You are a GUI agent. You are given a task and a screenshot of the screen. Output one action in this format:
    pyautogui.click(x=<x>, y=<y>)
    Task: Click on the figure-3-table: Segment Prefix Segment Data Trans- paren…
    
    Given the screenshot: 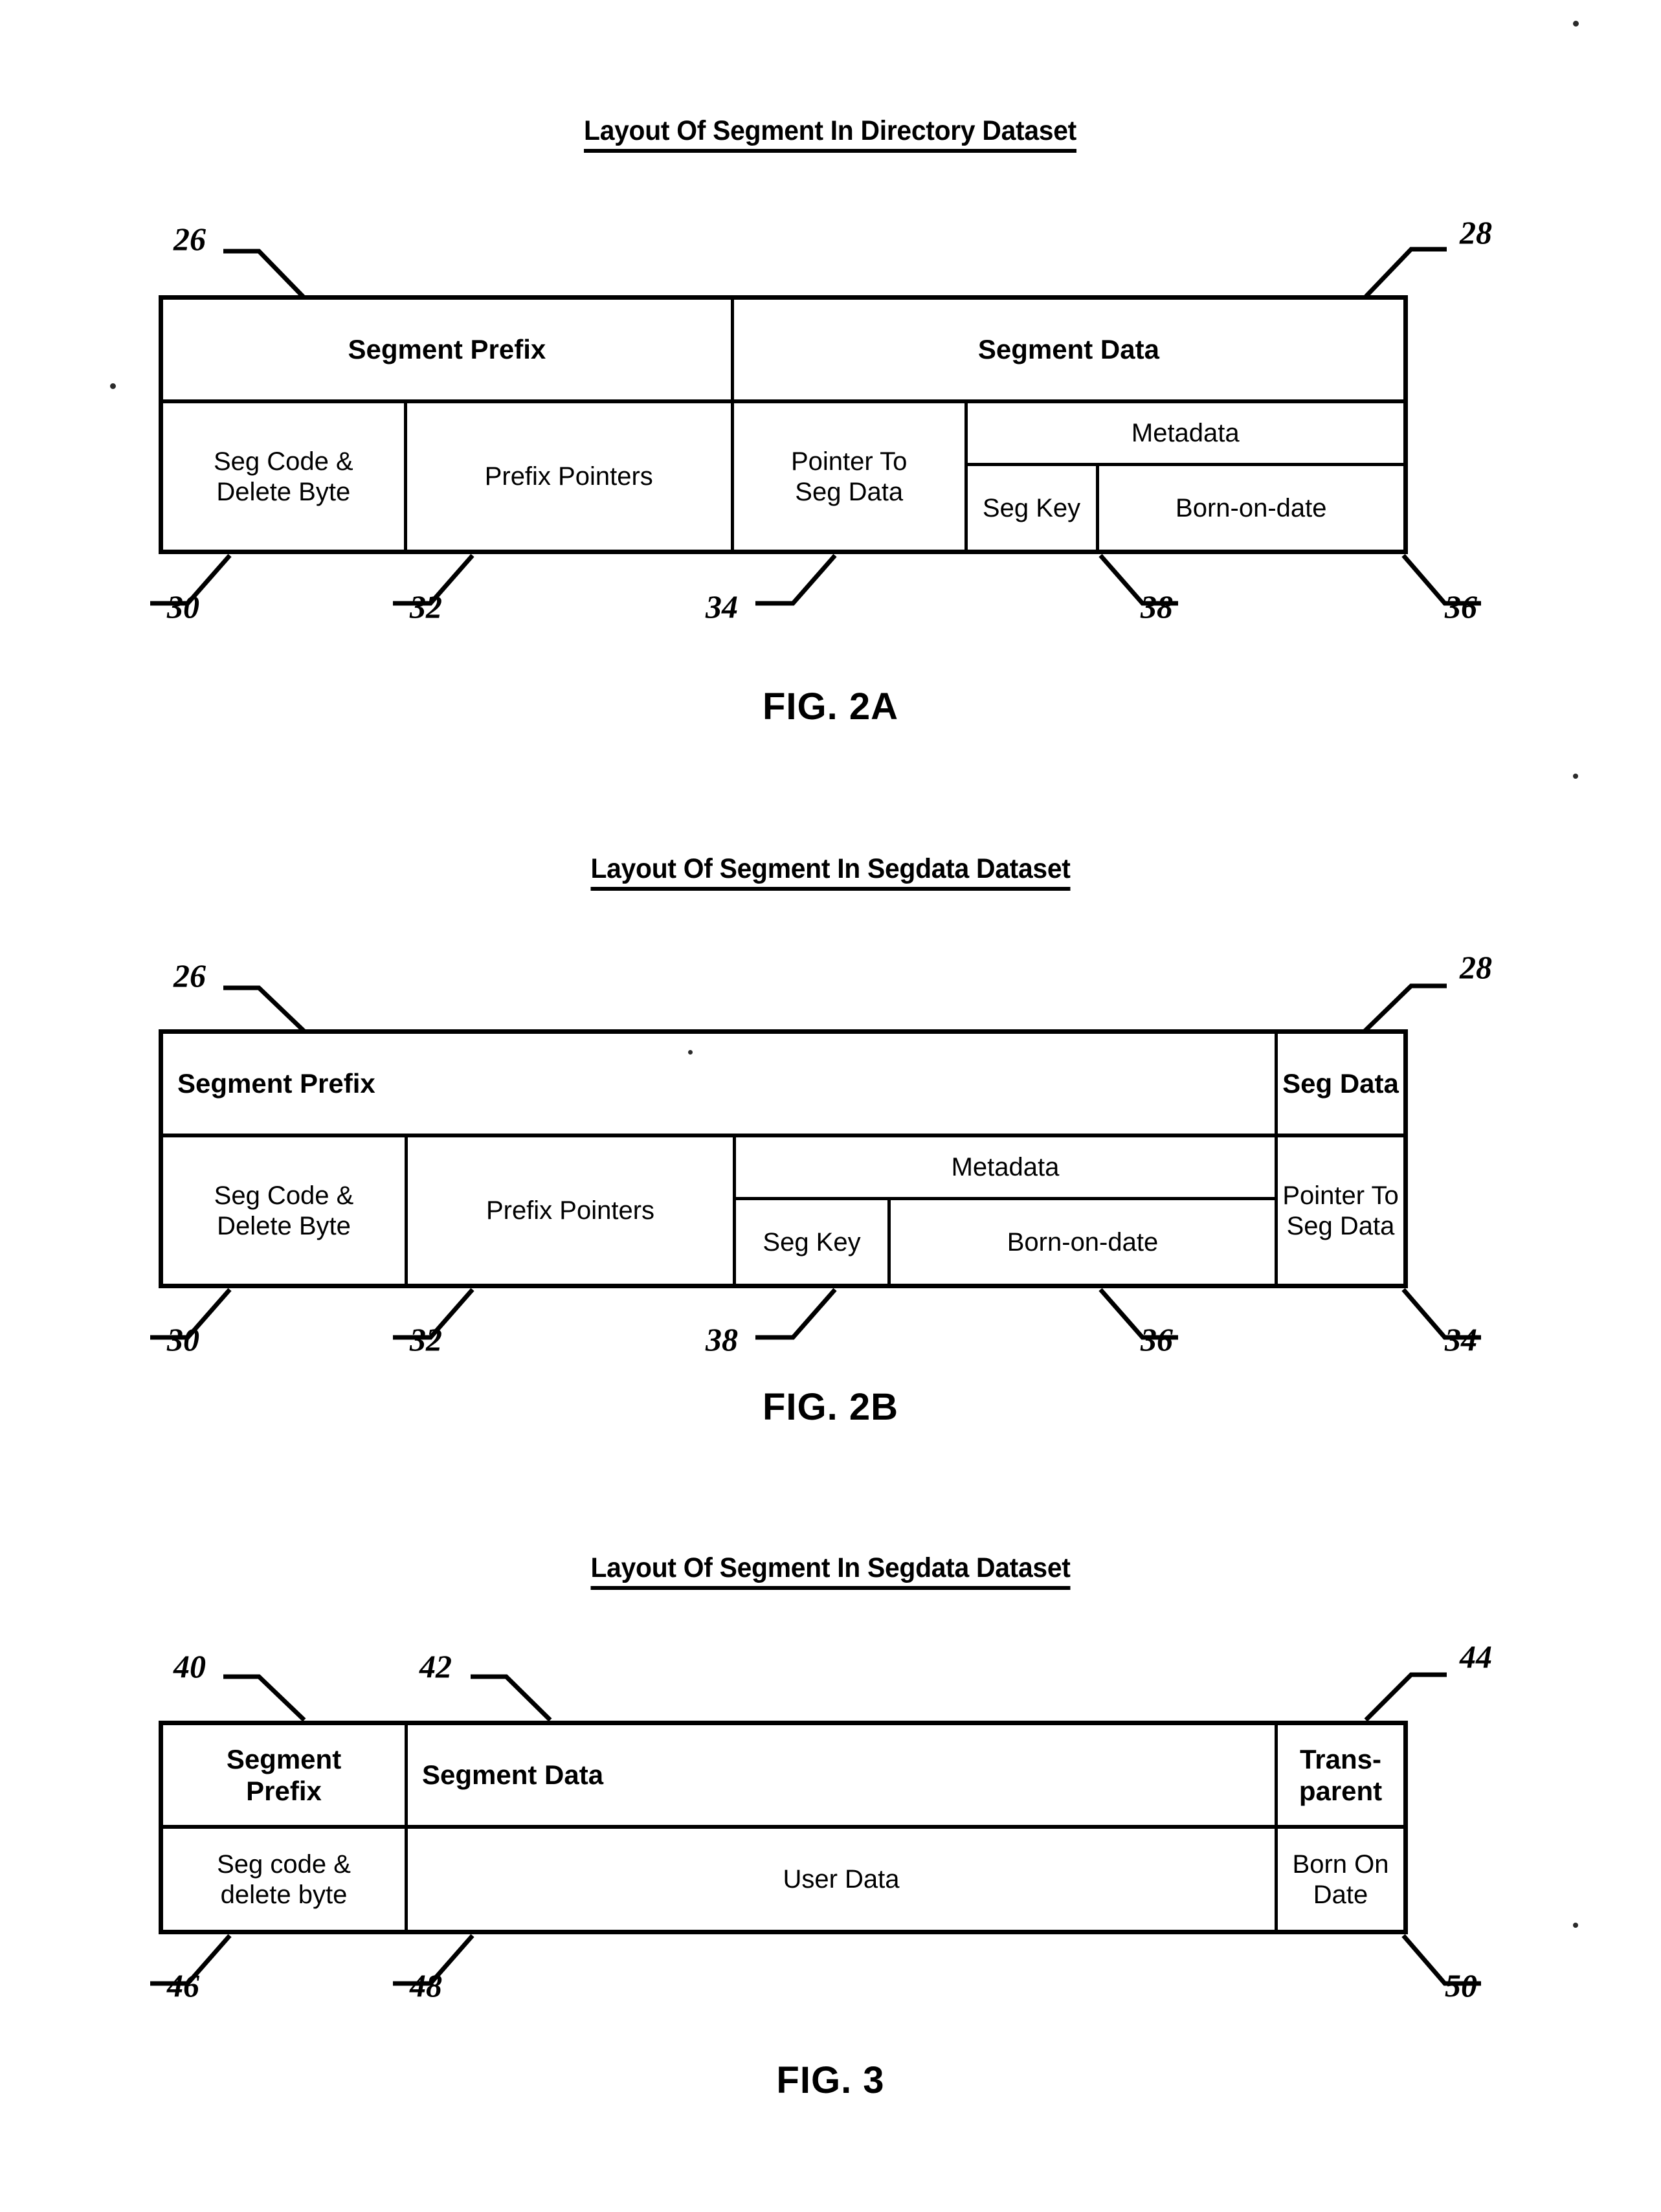 What is the action you would take?
    pyautogui.click(x=783, y=1828)
    